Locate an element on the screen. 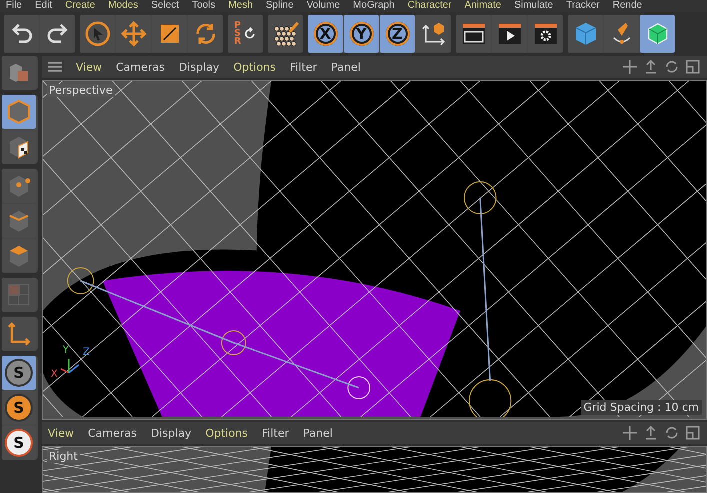 This screenshot has height=493, width=707. viewport: Right is located at coordinates (374, 469).